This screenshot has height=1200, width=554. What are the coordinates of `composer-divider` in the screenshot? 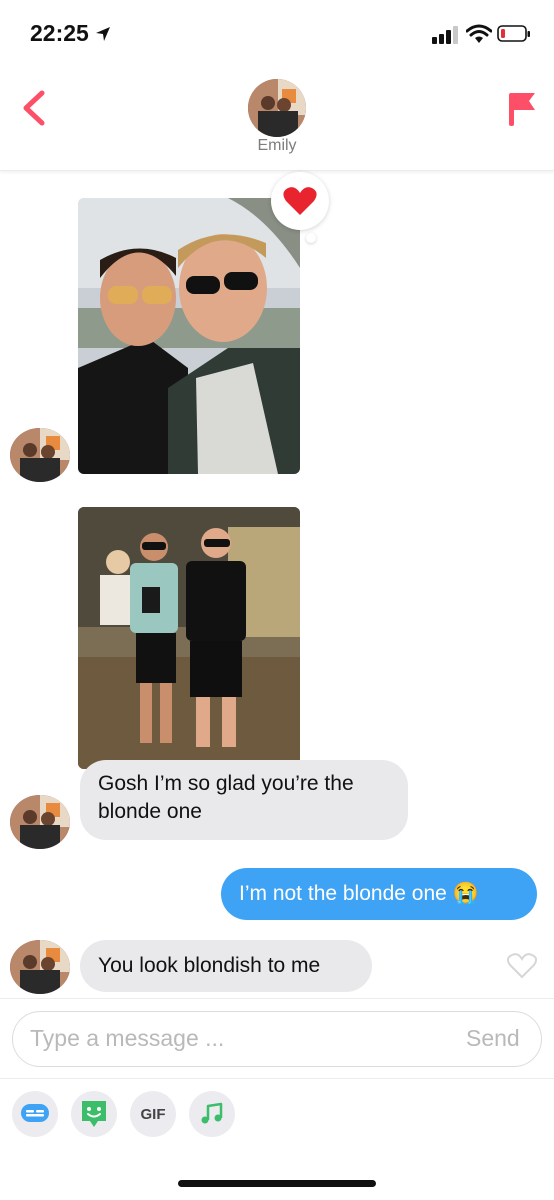 It's located at (277, 998).